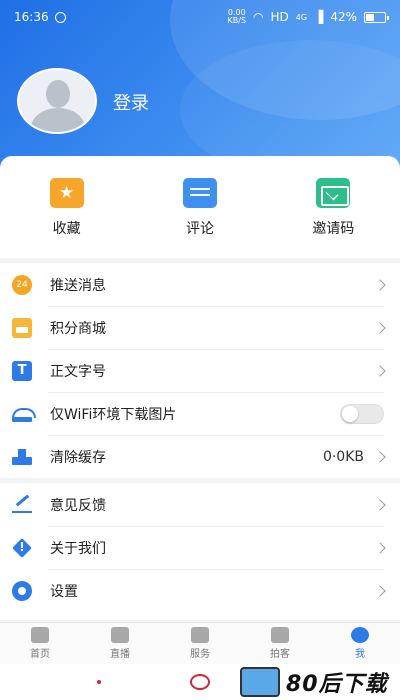  What do you see at coordinates (237, 20) in the screenshot?
I see `net-speed-unit: KB/S` at bounding box center [237, 20].